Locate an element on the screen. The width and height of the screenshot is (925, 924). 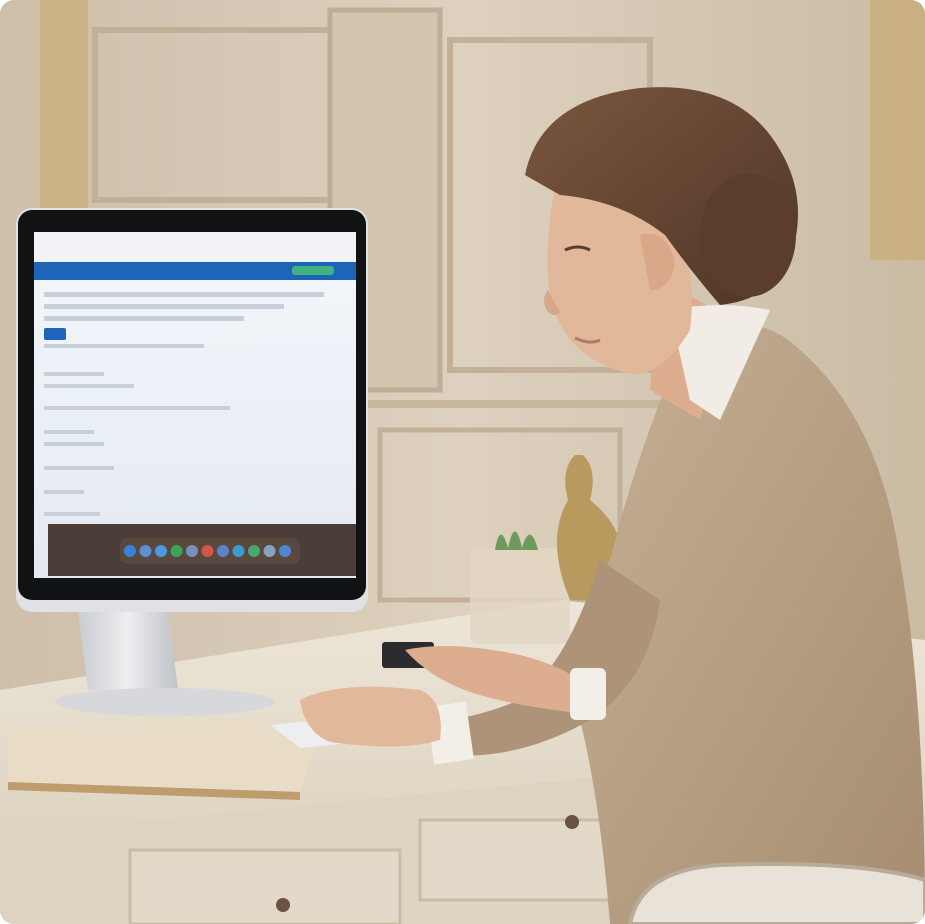
hair-bun is located at coordinates (748, 235).